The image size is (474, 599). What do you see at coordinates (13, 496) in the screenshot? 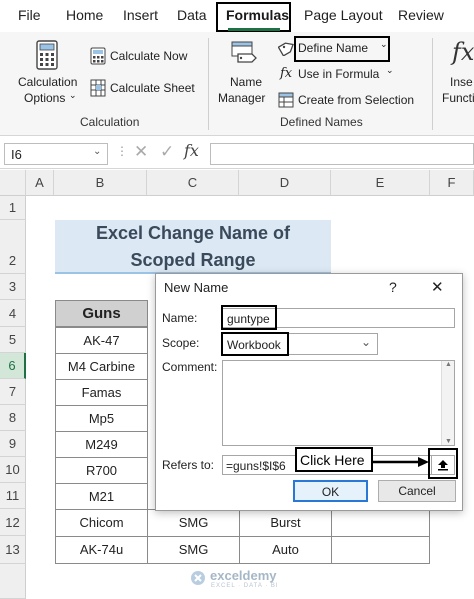
I see `row-header-11: 11` at bounding box center [13, 496].